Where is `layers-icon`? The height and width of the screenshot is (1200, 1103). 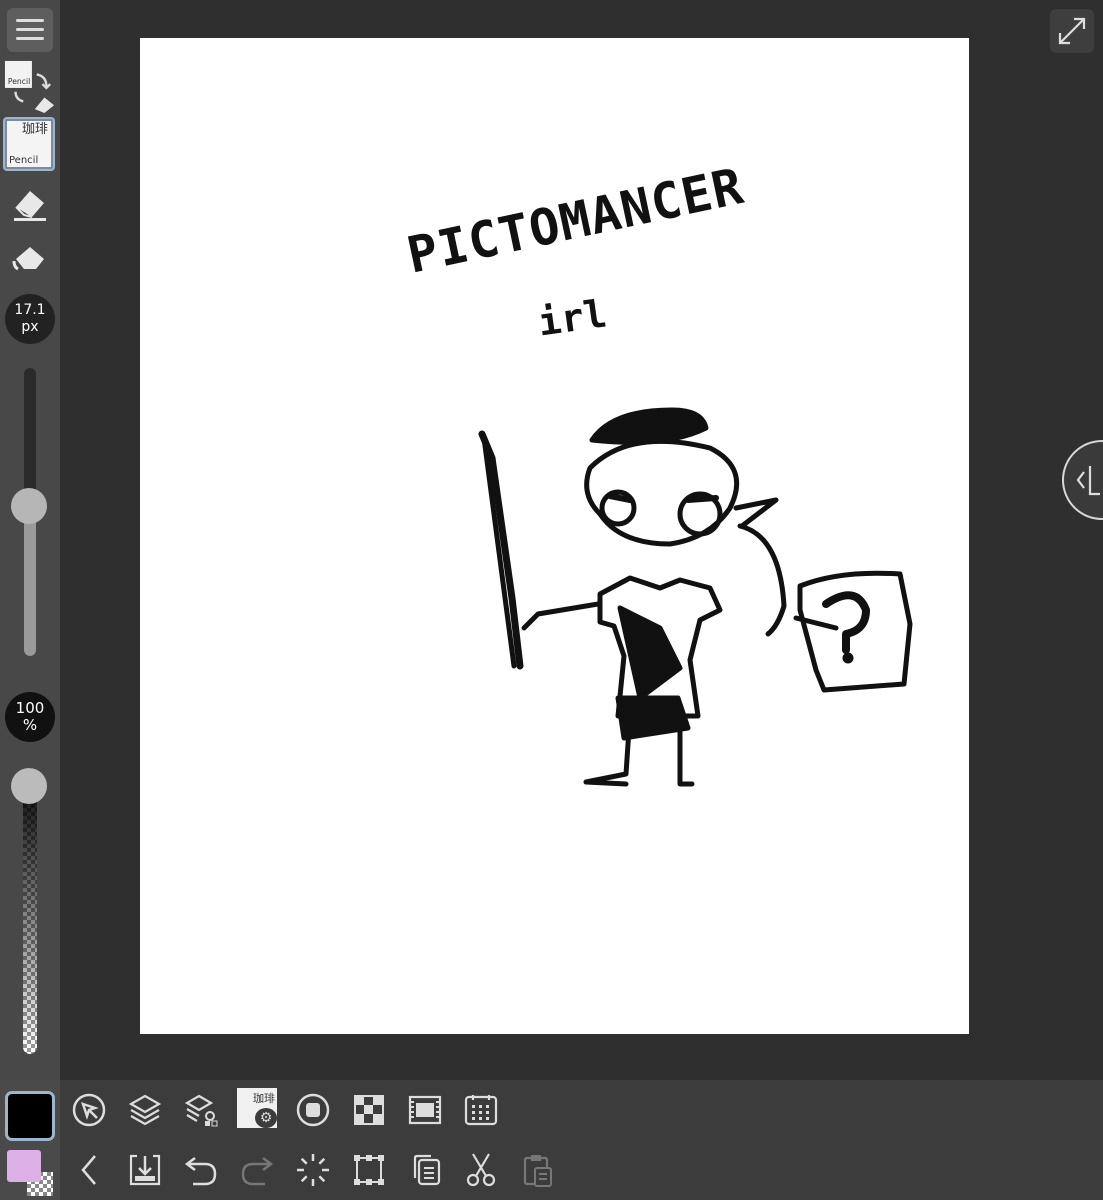
layers-icon is located at coordinates (145, 1110).